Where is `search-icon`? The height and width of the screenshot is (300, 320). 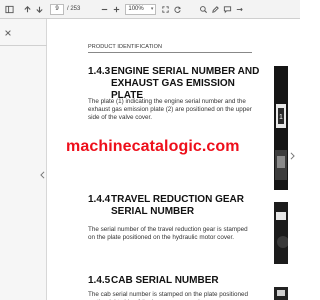 search-icon is located at coordinates (203, 9).